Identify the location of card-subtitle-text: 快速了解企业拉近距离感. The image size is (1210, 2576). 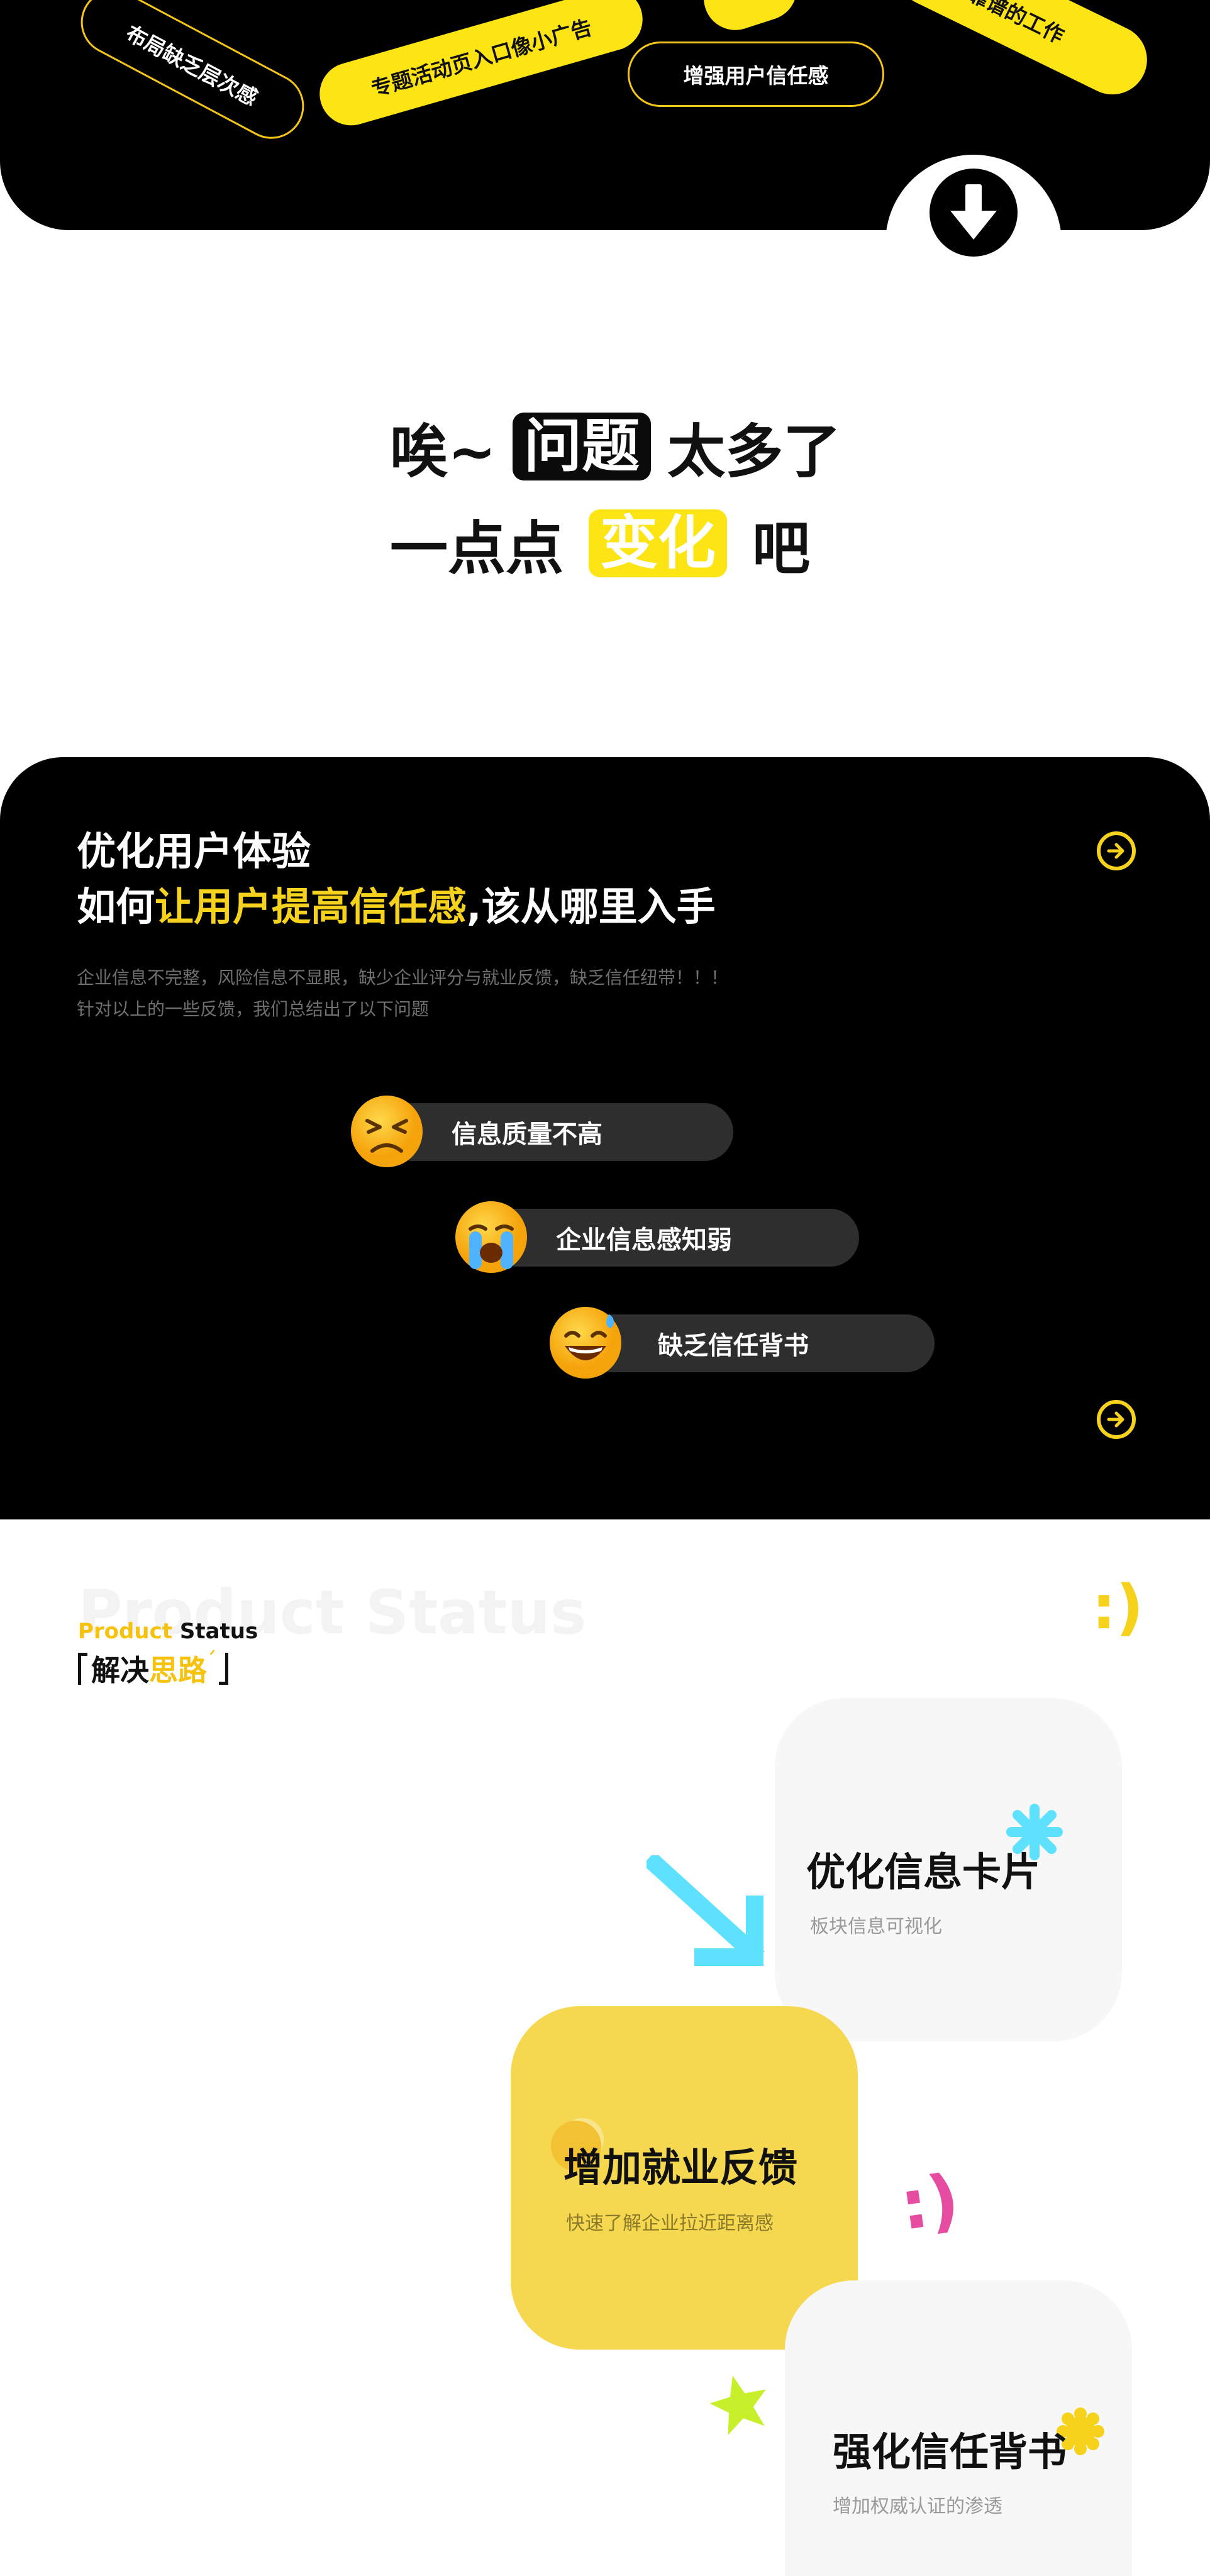
(670, 2223).